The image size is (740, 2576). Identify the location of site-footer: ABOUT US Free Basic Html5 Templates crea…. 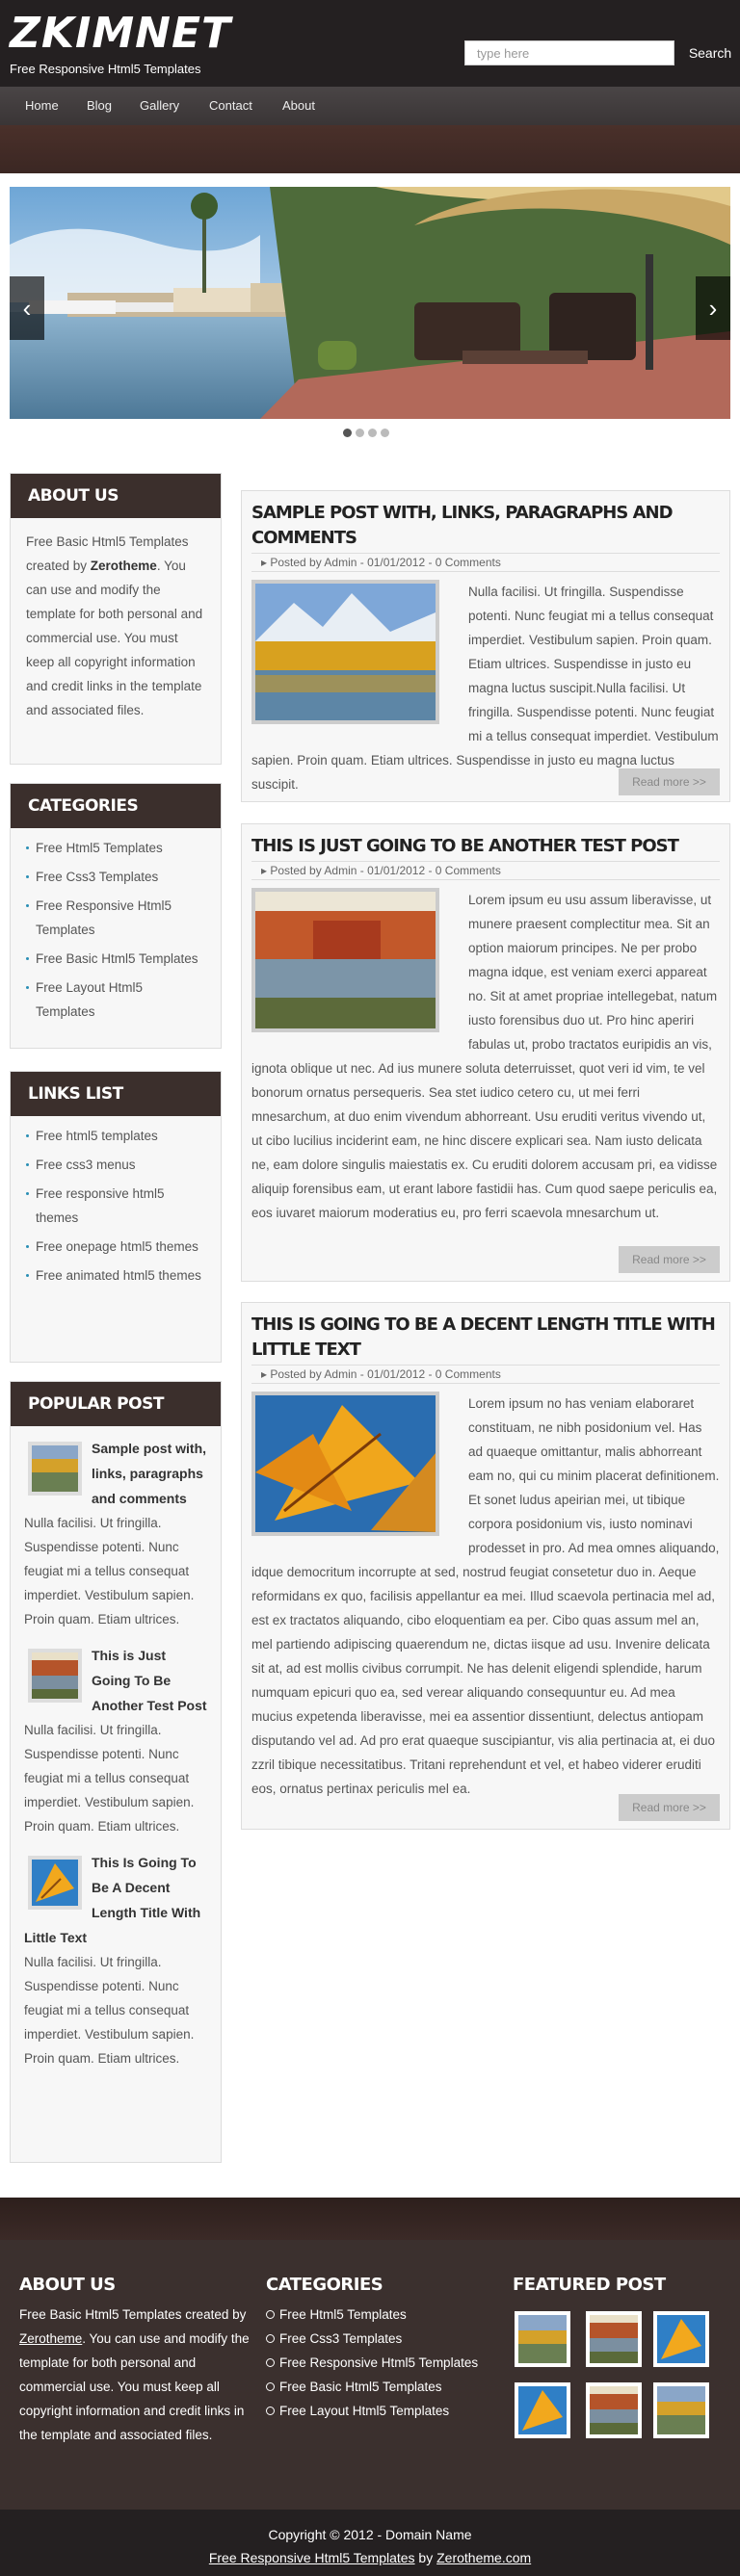
(370, 2375).